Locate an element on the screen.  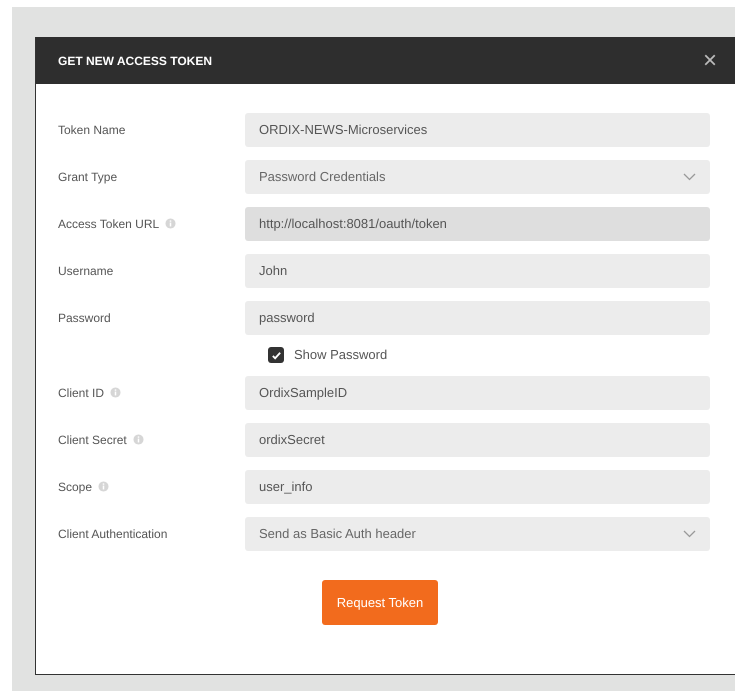
select-field: Send as Basic Auth header is located at coordinates (477, 533).